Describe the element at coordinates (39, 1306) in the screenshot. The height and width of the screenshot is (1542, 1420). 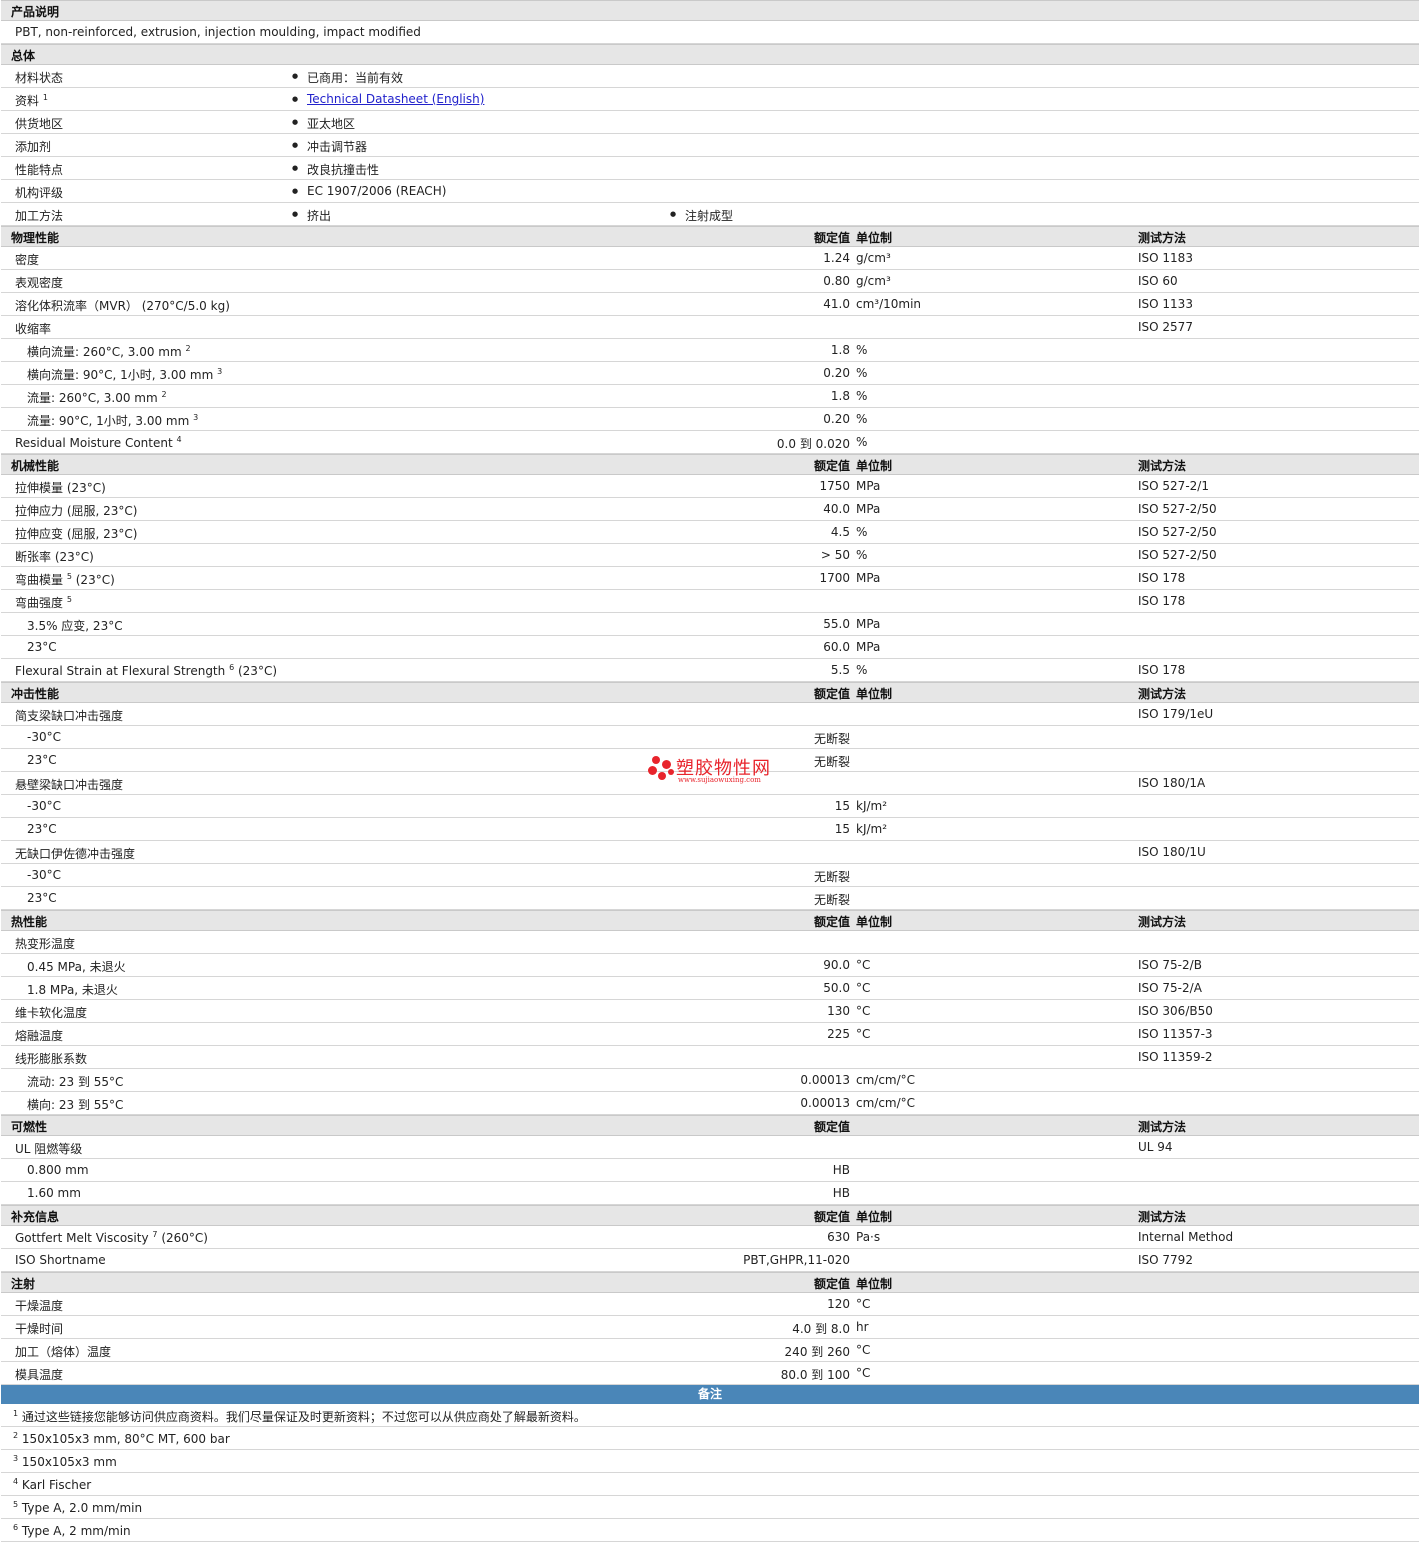
I see `property-label-text: 干燥温度` at that location.